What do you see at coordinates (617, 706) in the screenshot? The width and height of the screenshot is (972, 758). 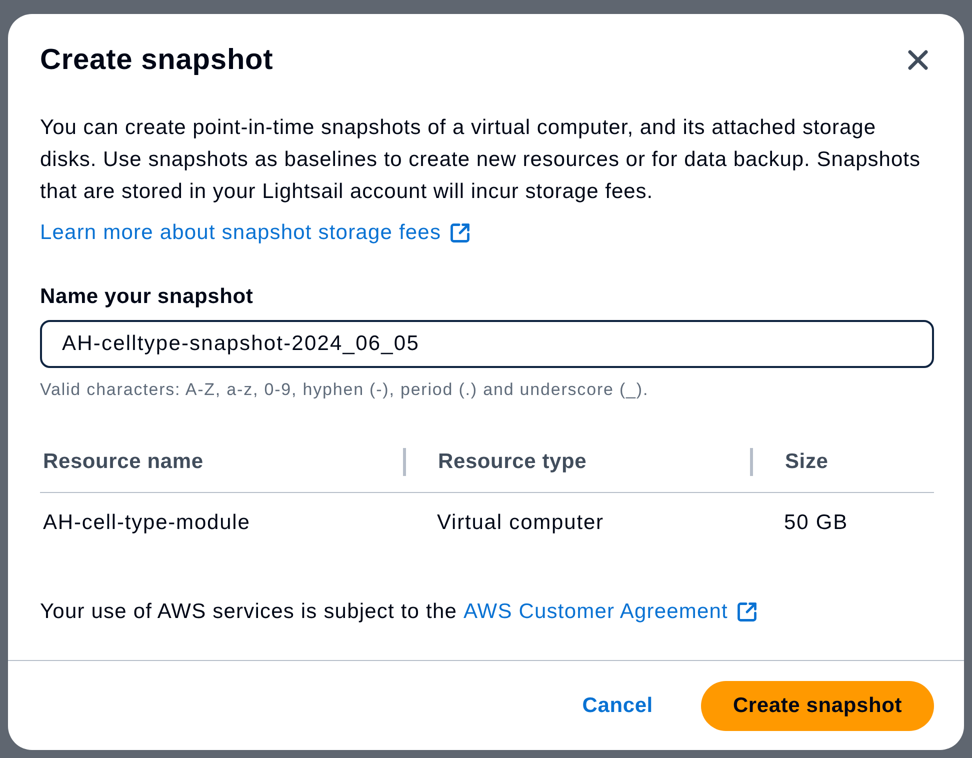 I see `cancel-button: Cancel` at bounding box center [617, 706].